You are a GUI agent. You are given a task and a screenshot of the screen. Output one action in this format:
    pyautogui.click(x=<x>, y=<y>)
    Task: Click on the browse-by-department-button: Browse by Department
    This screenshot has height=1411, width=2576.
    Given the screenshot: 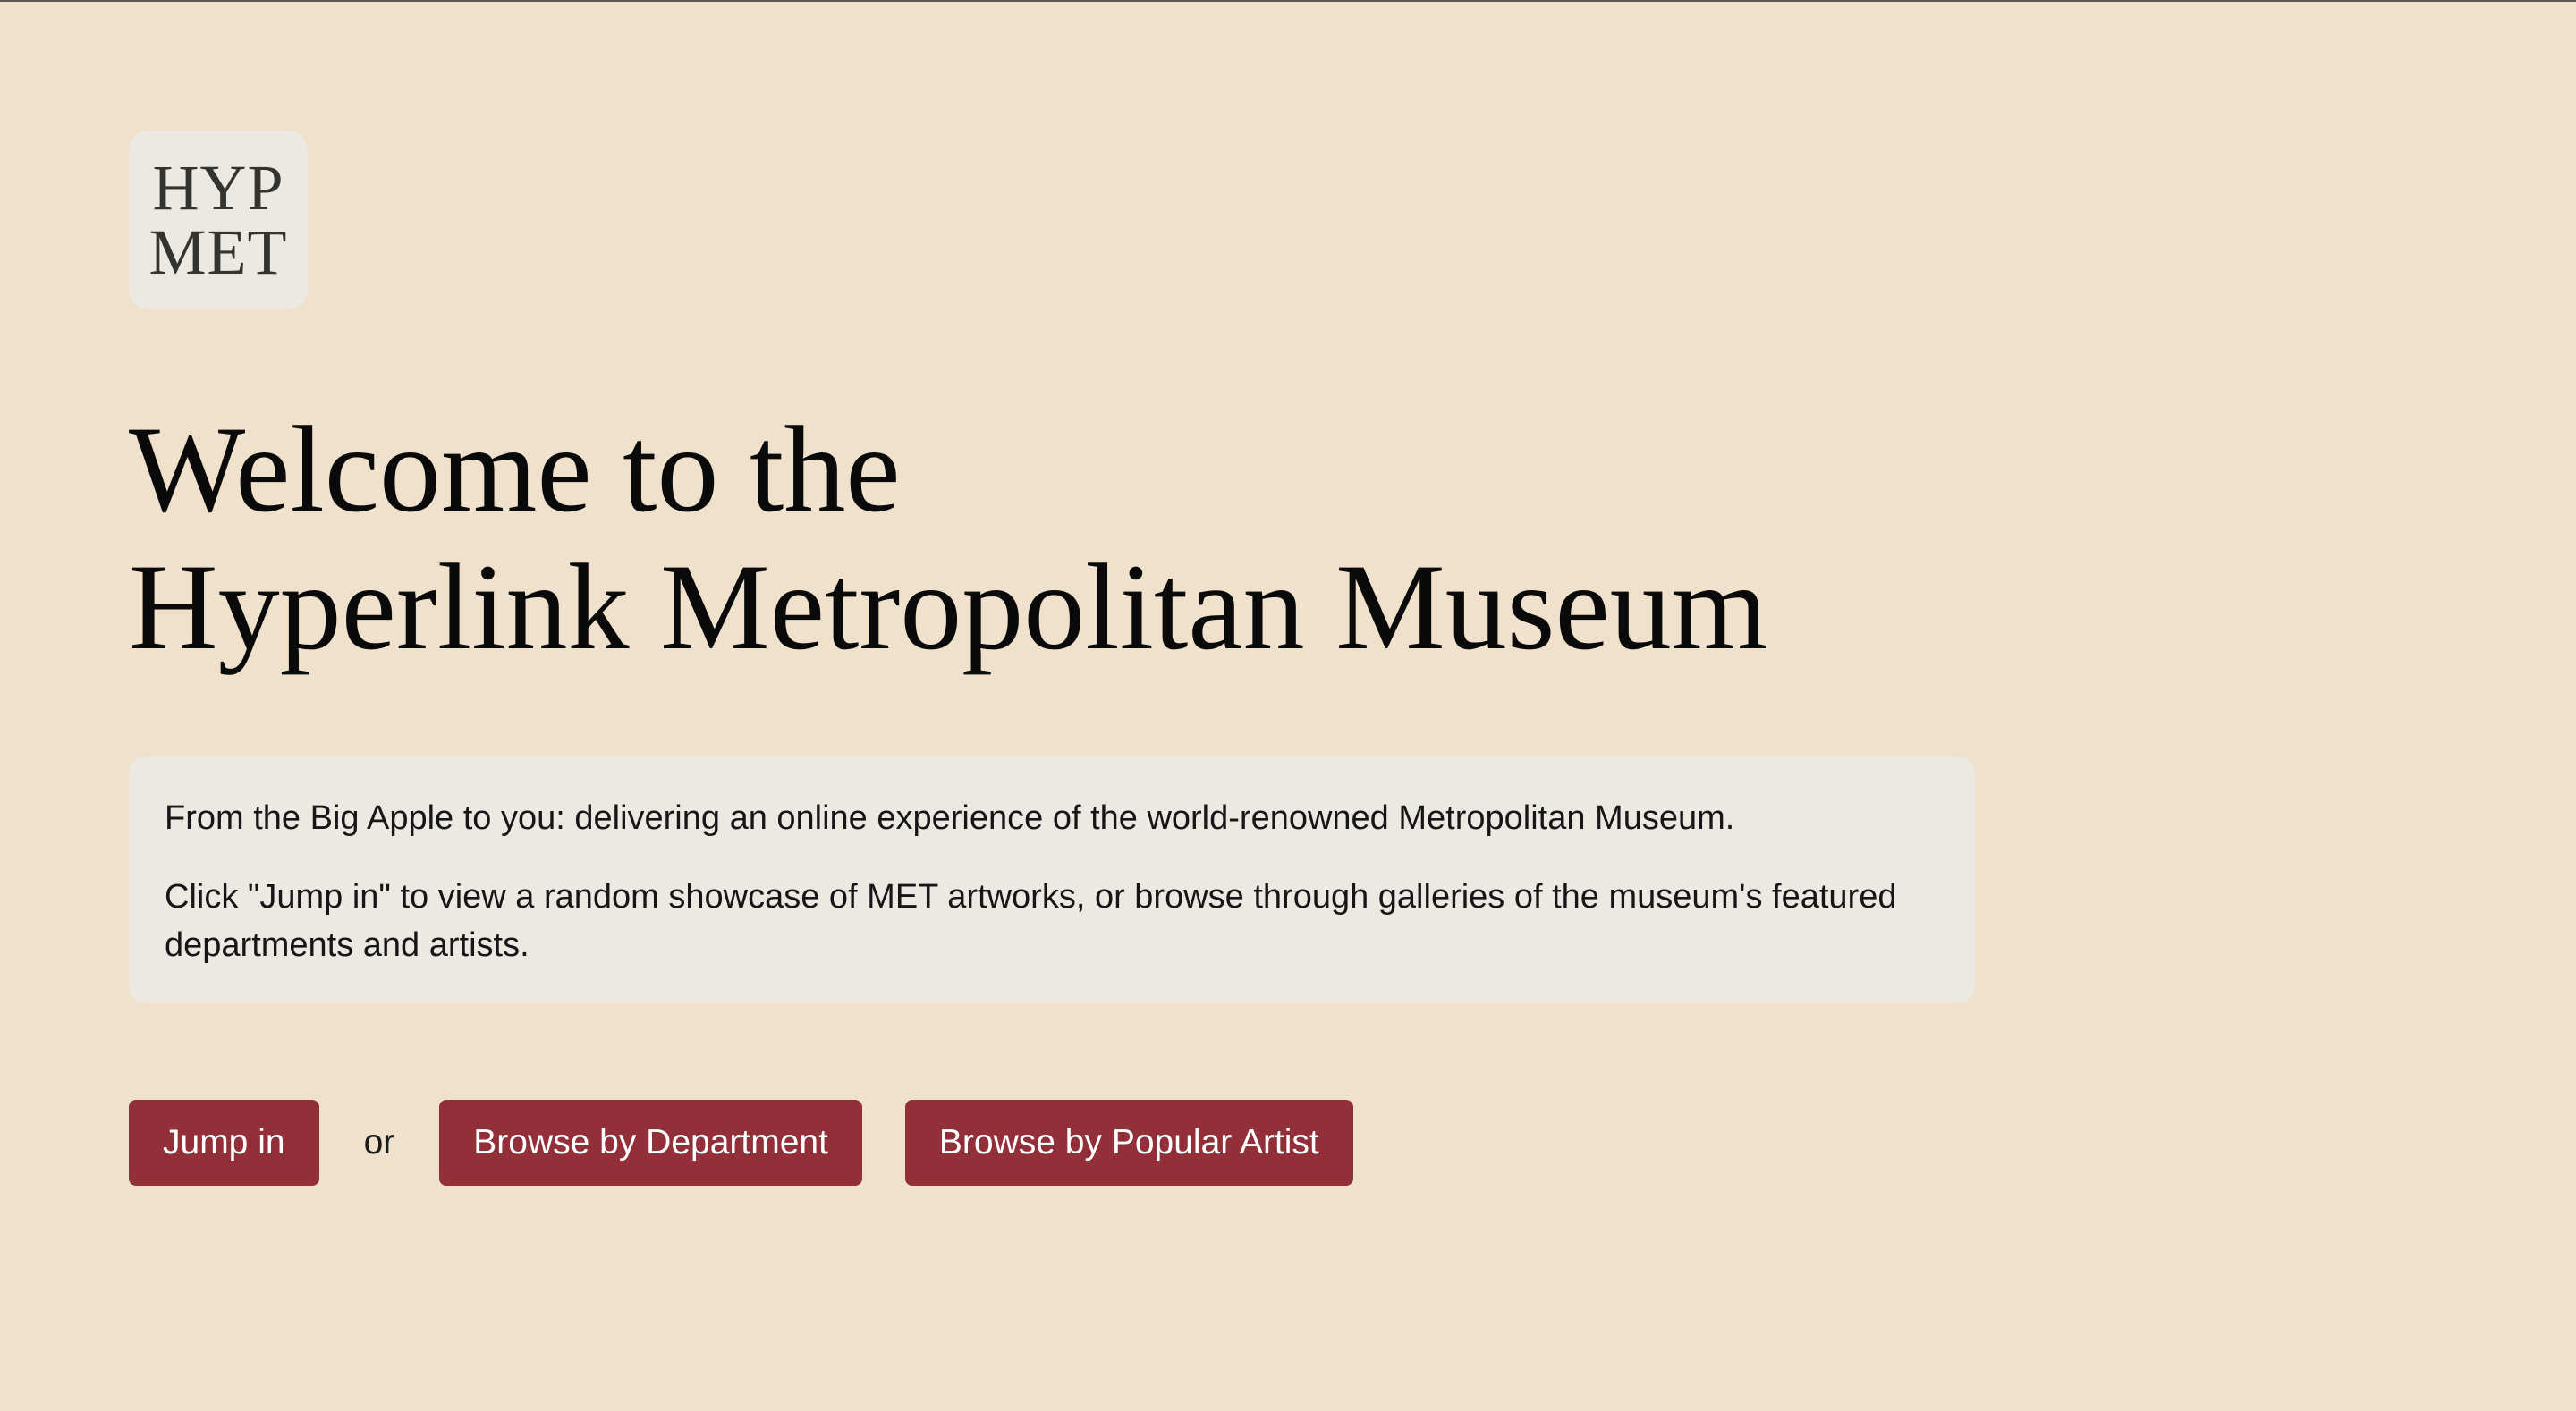 What is the action you would take?
    pyautogui.click(x=650, y=1143)
    